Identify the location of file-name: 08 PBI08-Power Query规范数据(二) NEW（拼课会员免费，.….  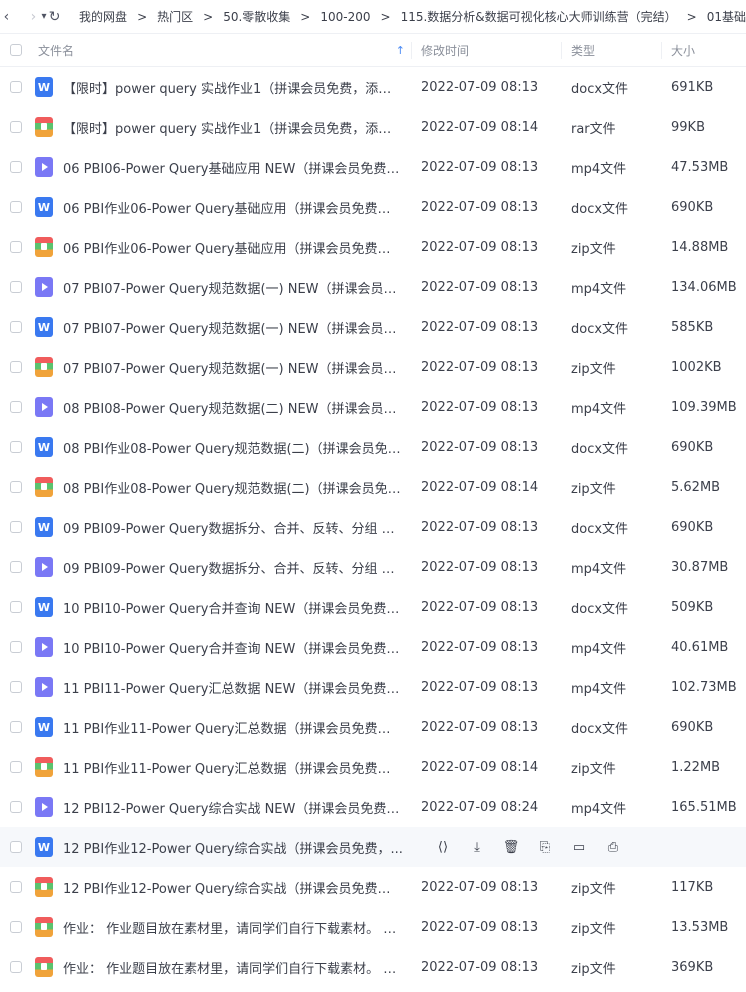
(233, 407).